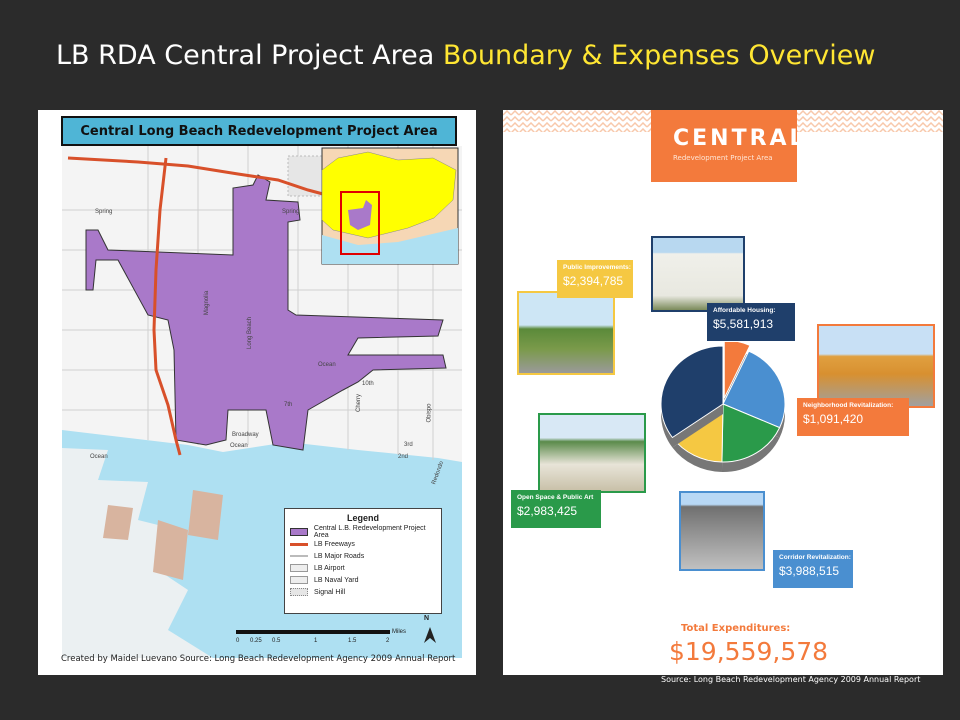 The width and height of the screenshot is (960, 720). What do you see at coordinates (359, 403) in the screenshot?
I see `road-label: Cherry` at bounding box center [359, 403].